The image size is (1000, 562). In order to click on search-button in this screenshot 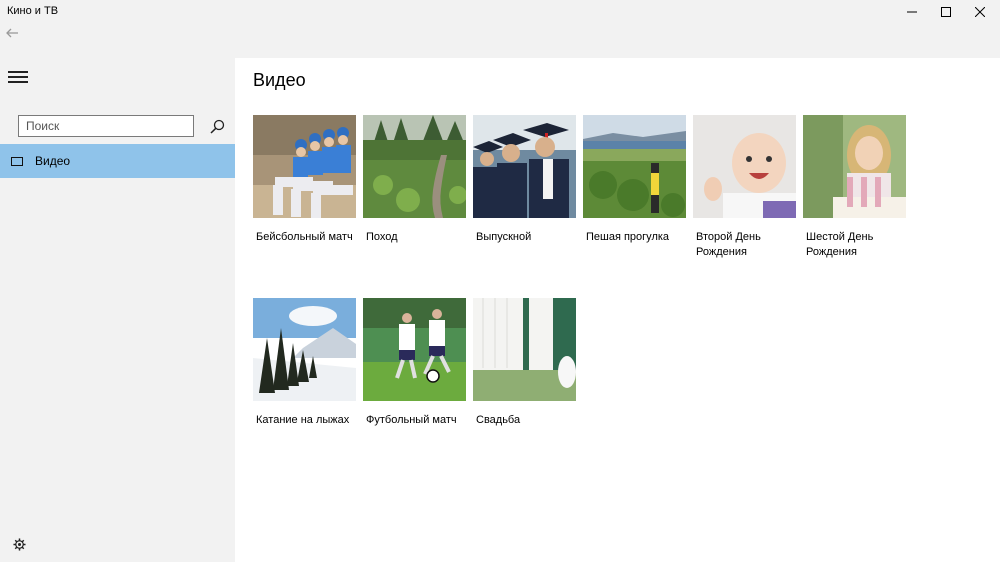, I will do `click(217, 126)`.